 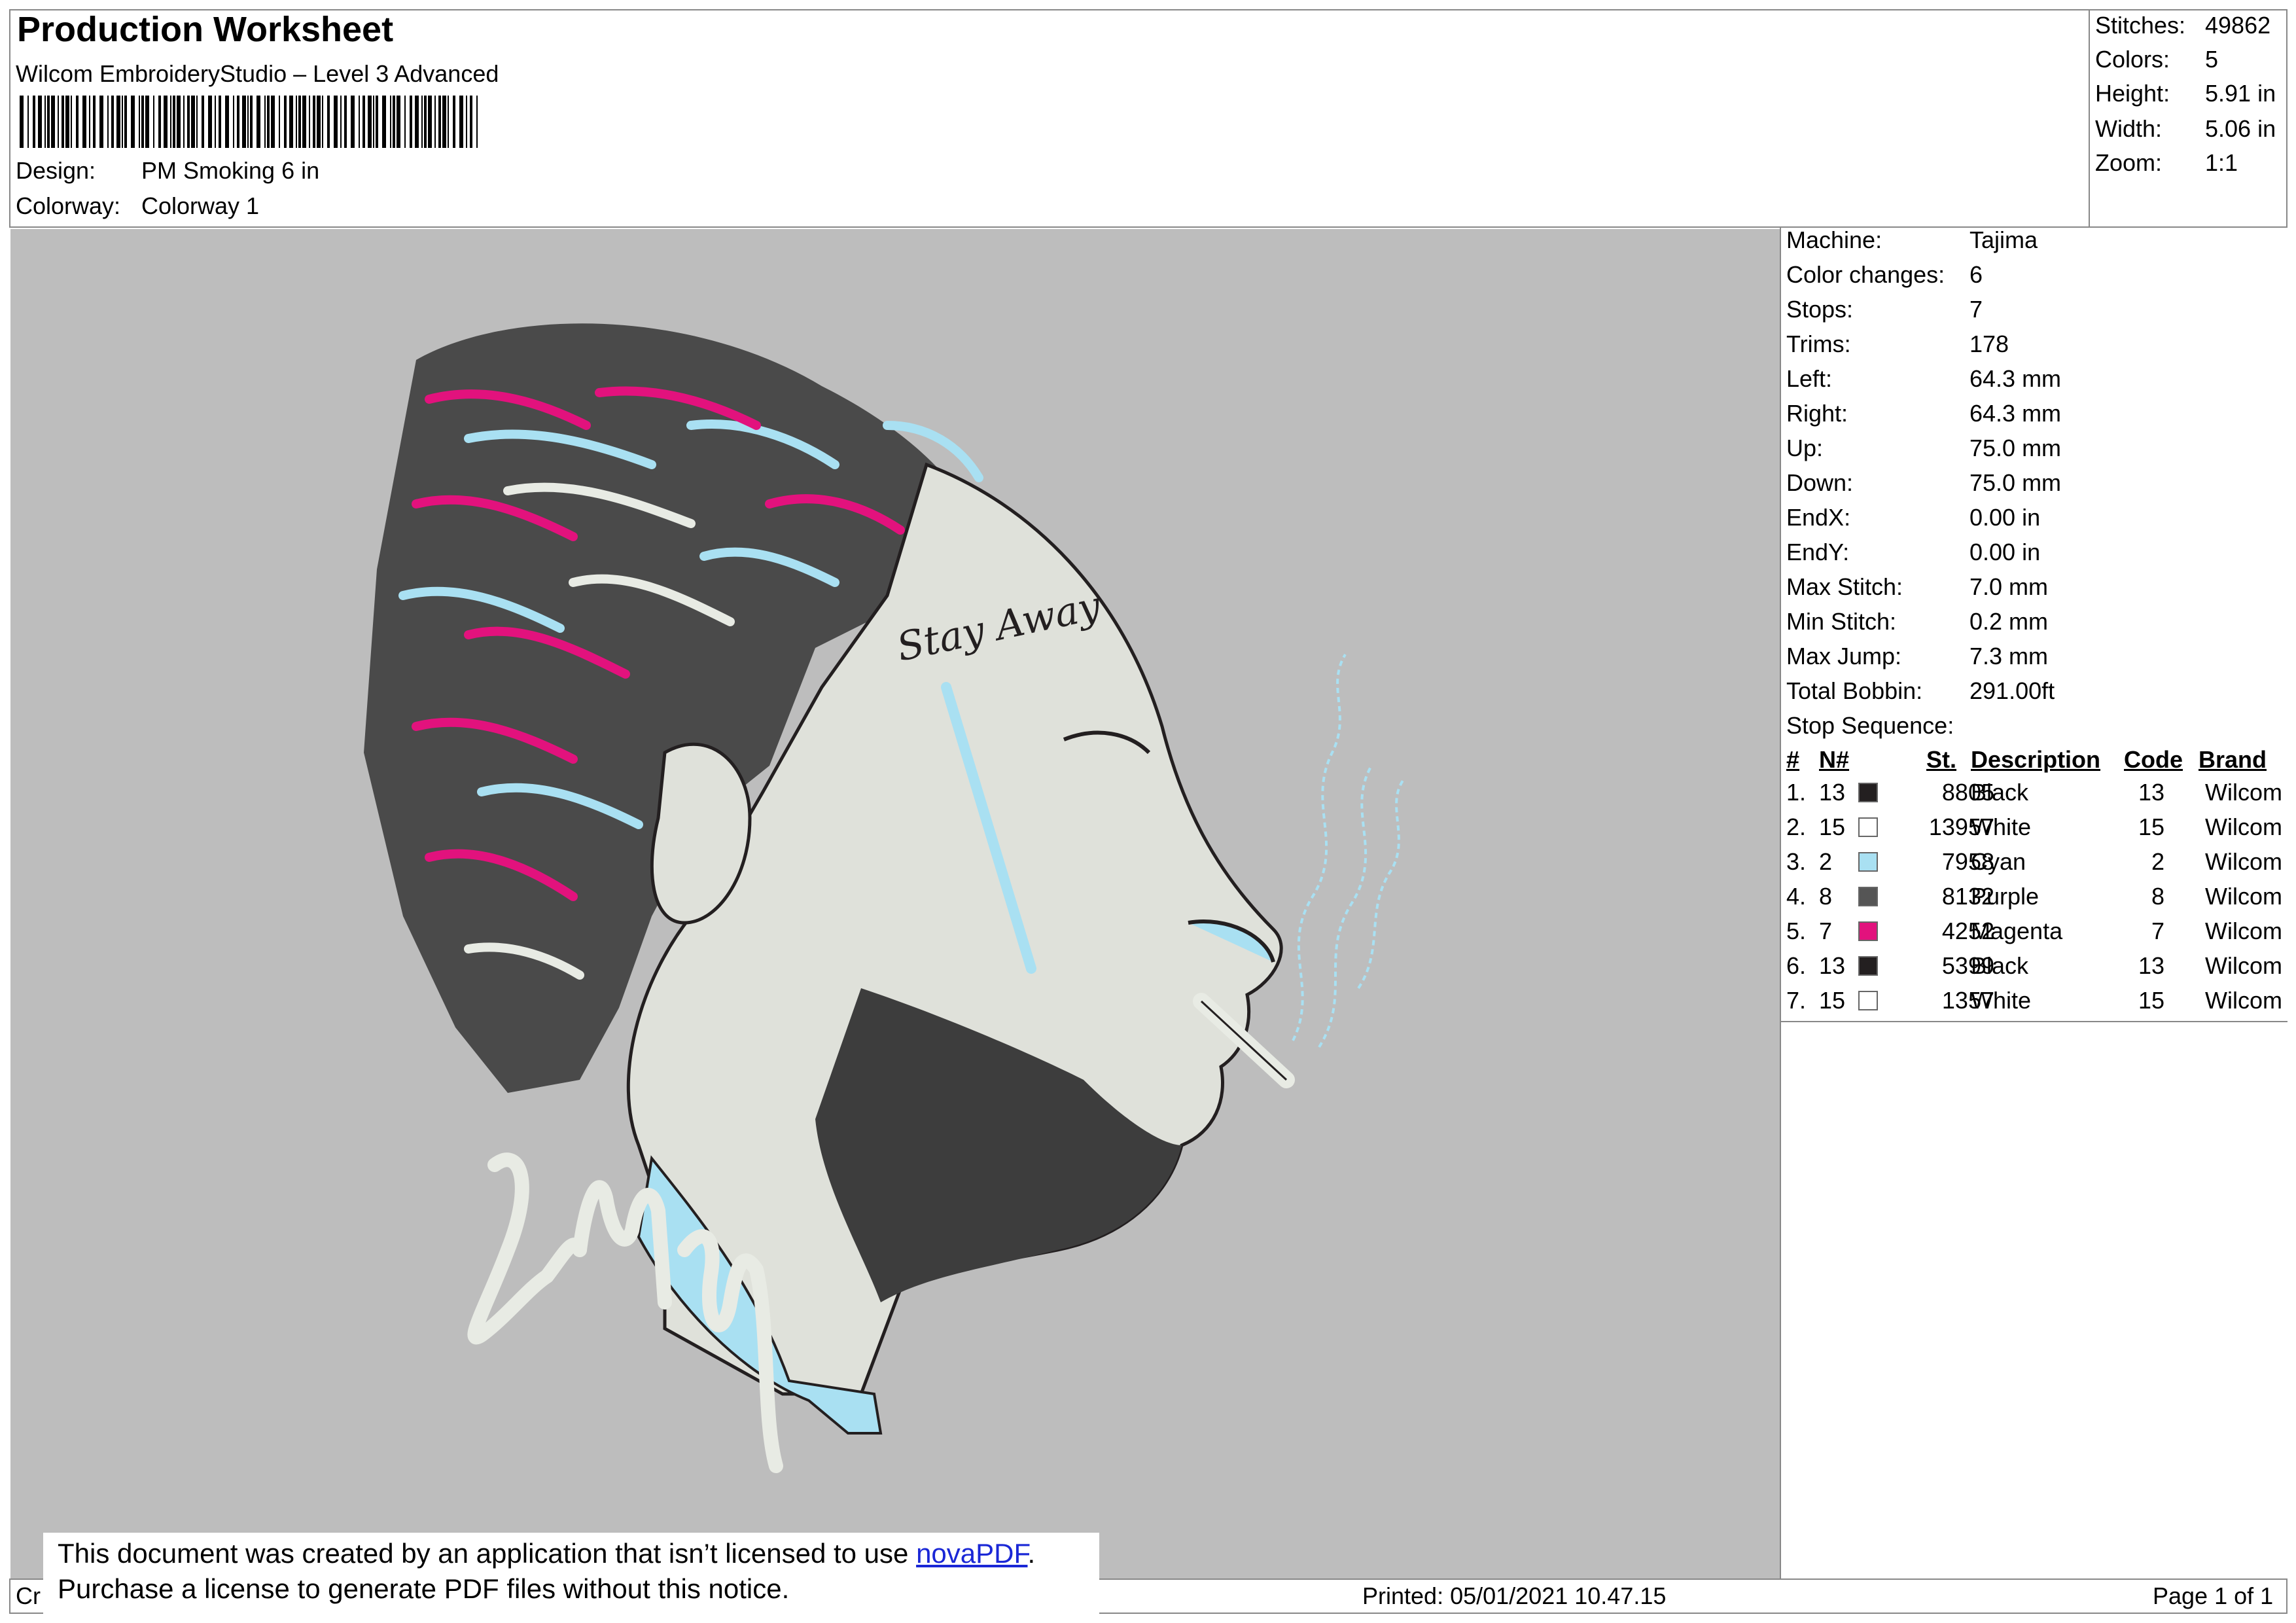 I want to click on stats-divider, so click(x=2089, y=119).